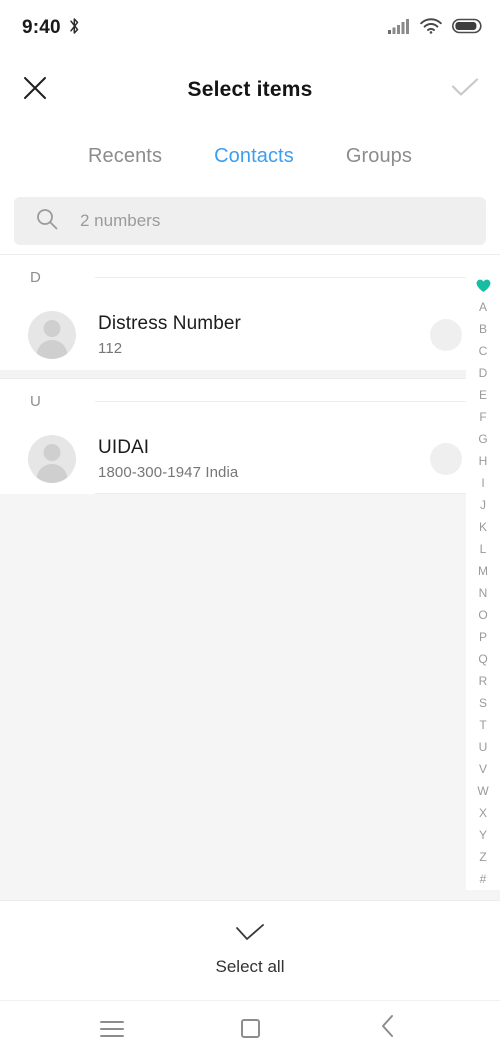  What do you see at coordinates (483, 527) in the screenshot?
I see `alpha-index-k: K` at bounding box center [483, 527].